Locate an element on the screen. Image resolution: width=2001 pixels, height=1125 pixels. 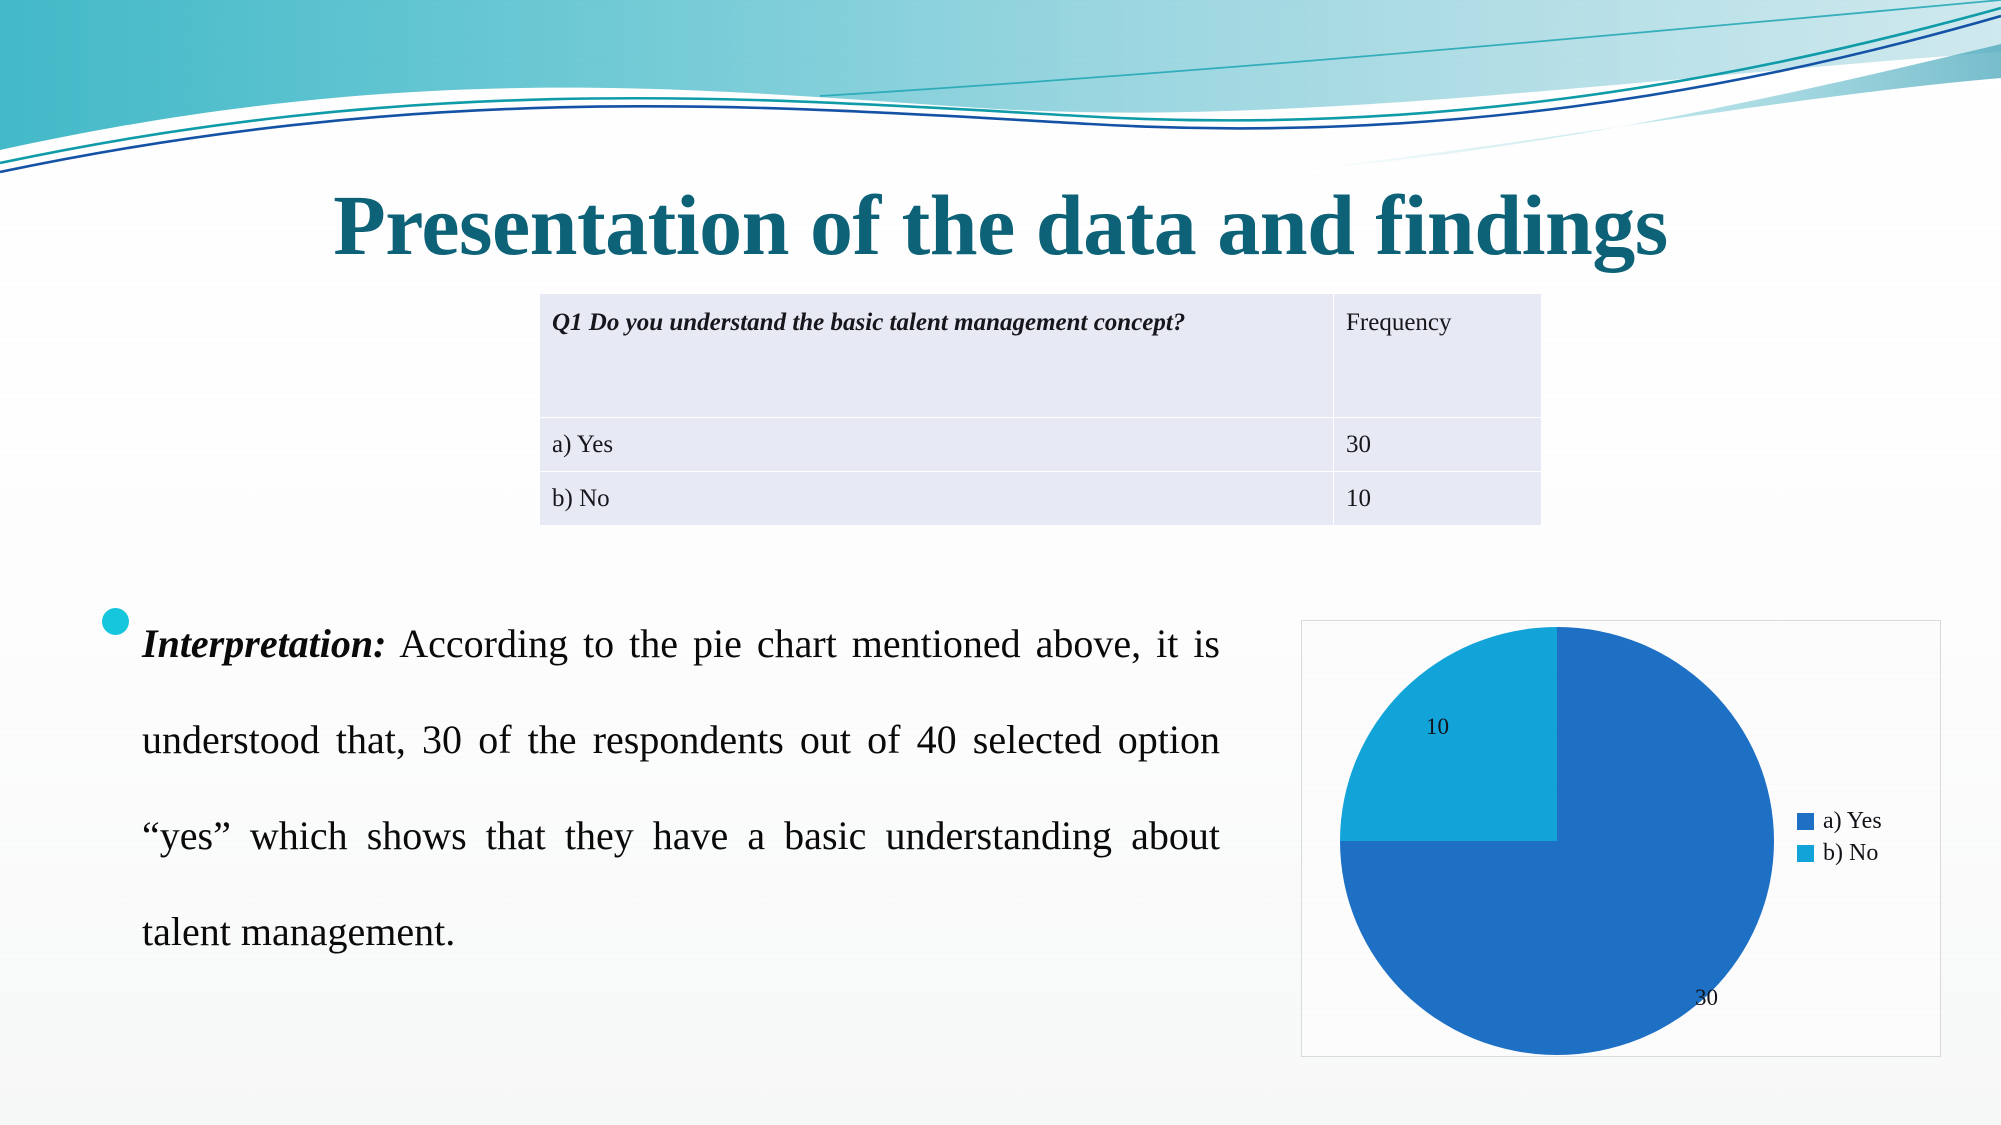
table-cell-frequency: 10 is located at coordinates (1437, 498).